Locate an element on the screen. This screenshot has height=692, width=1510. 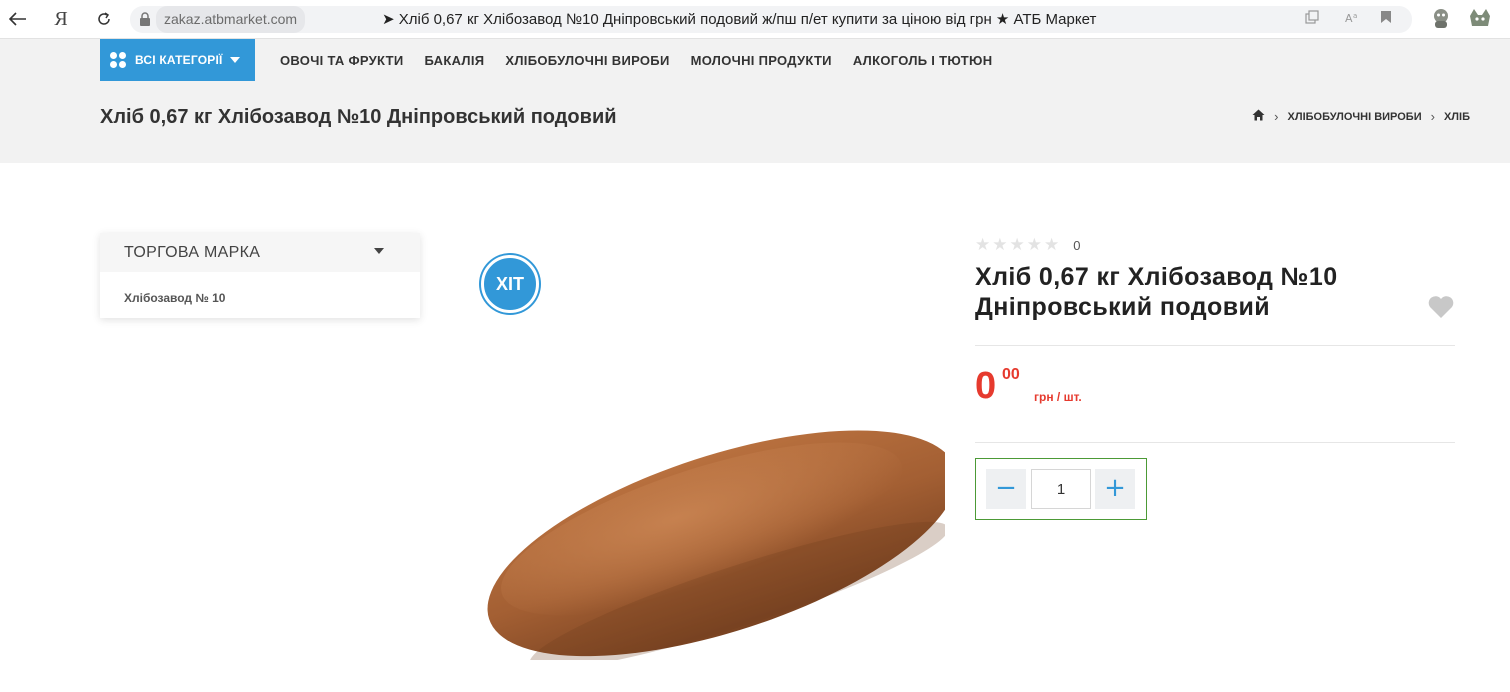
price-unit: грн / шт. is located at coordinates (1058, 397).